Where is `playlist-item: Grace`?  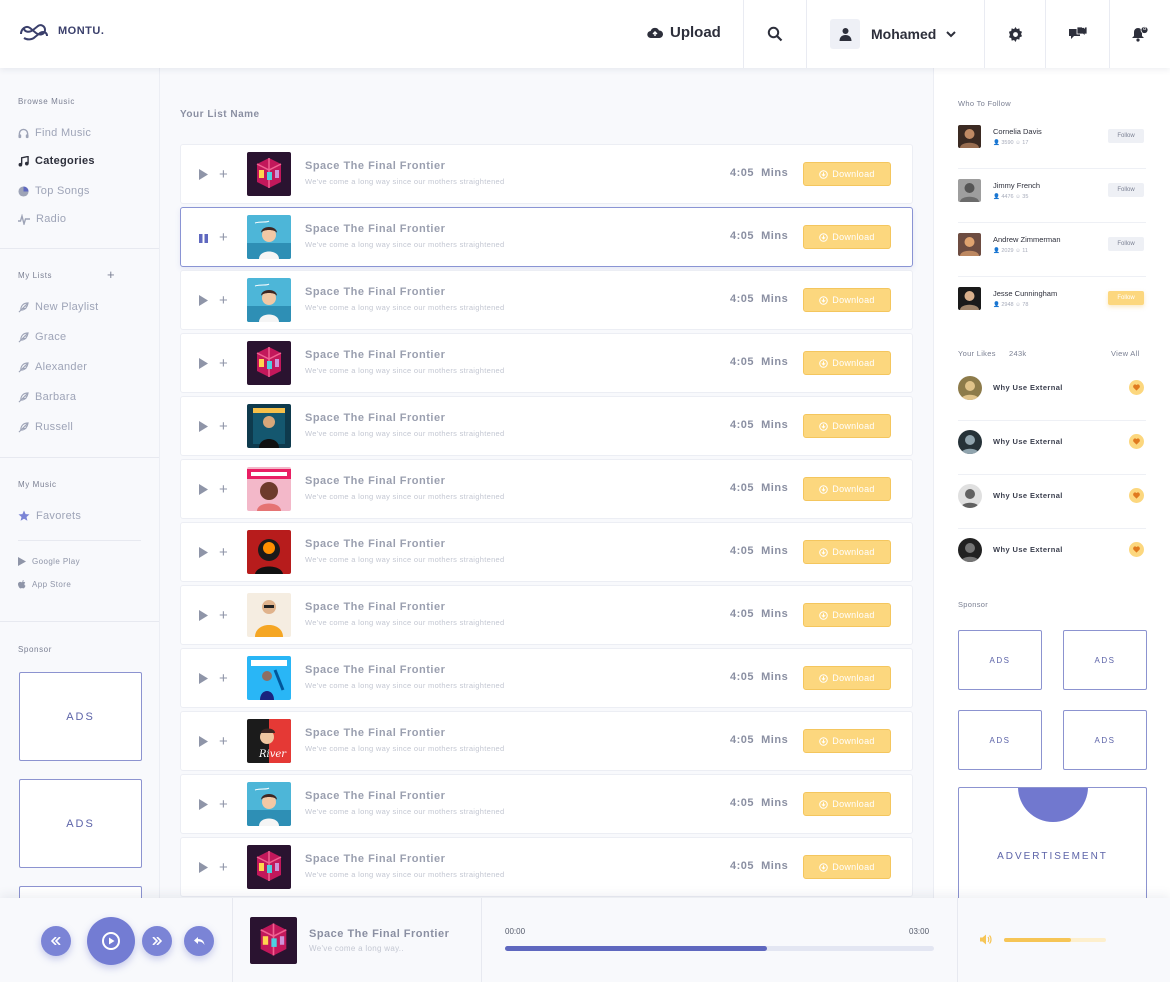 playlist-item: Grace is located at coordinates (42, 337).